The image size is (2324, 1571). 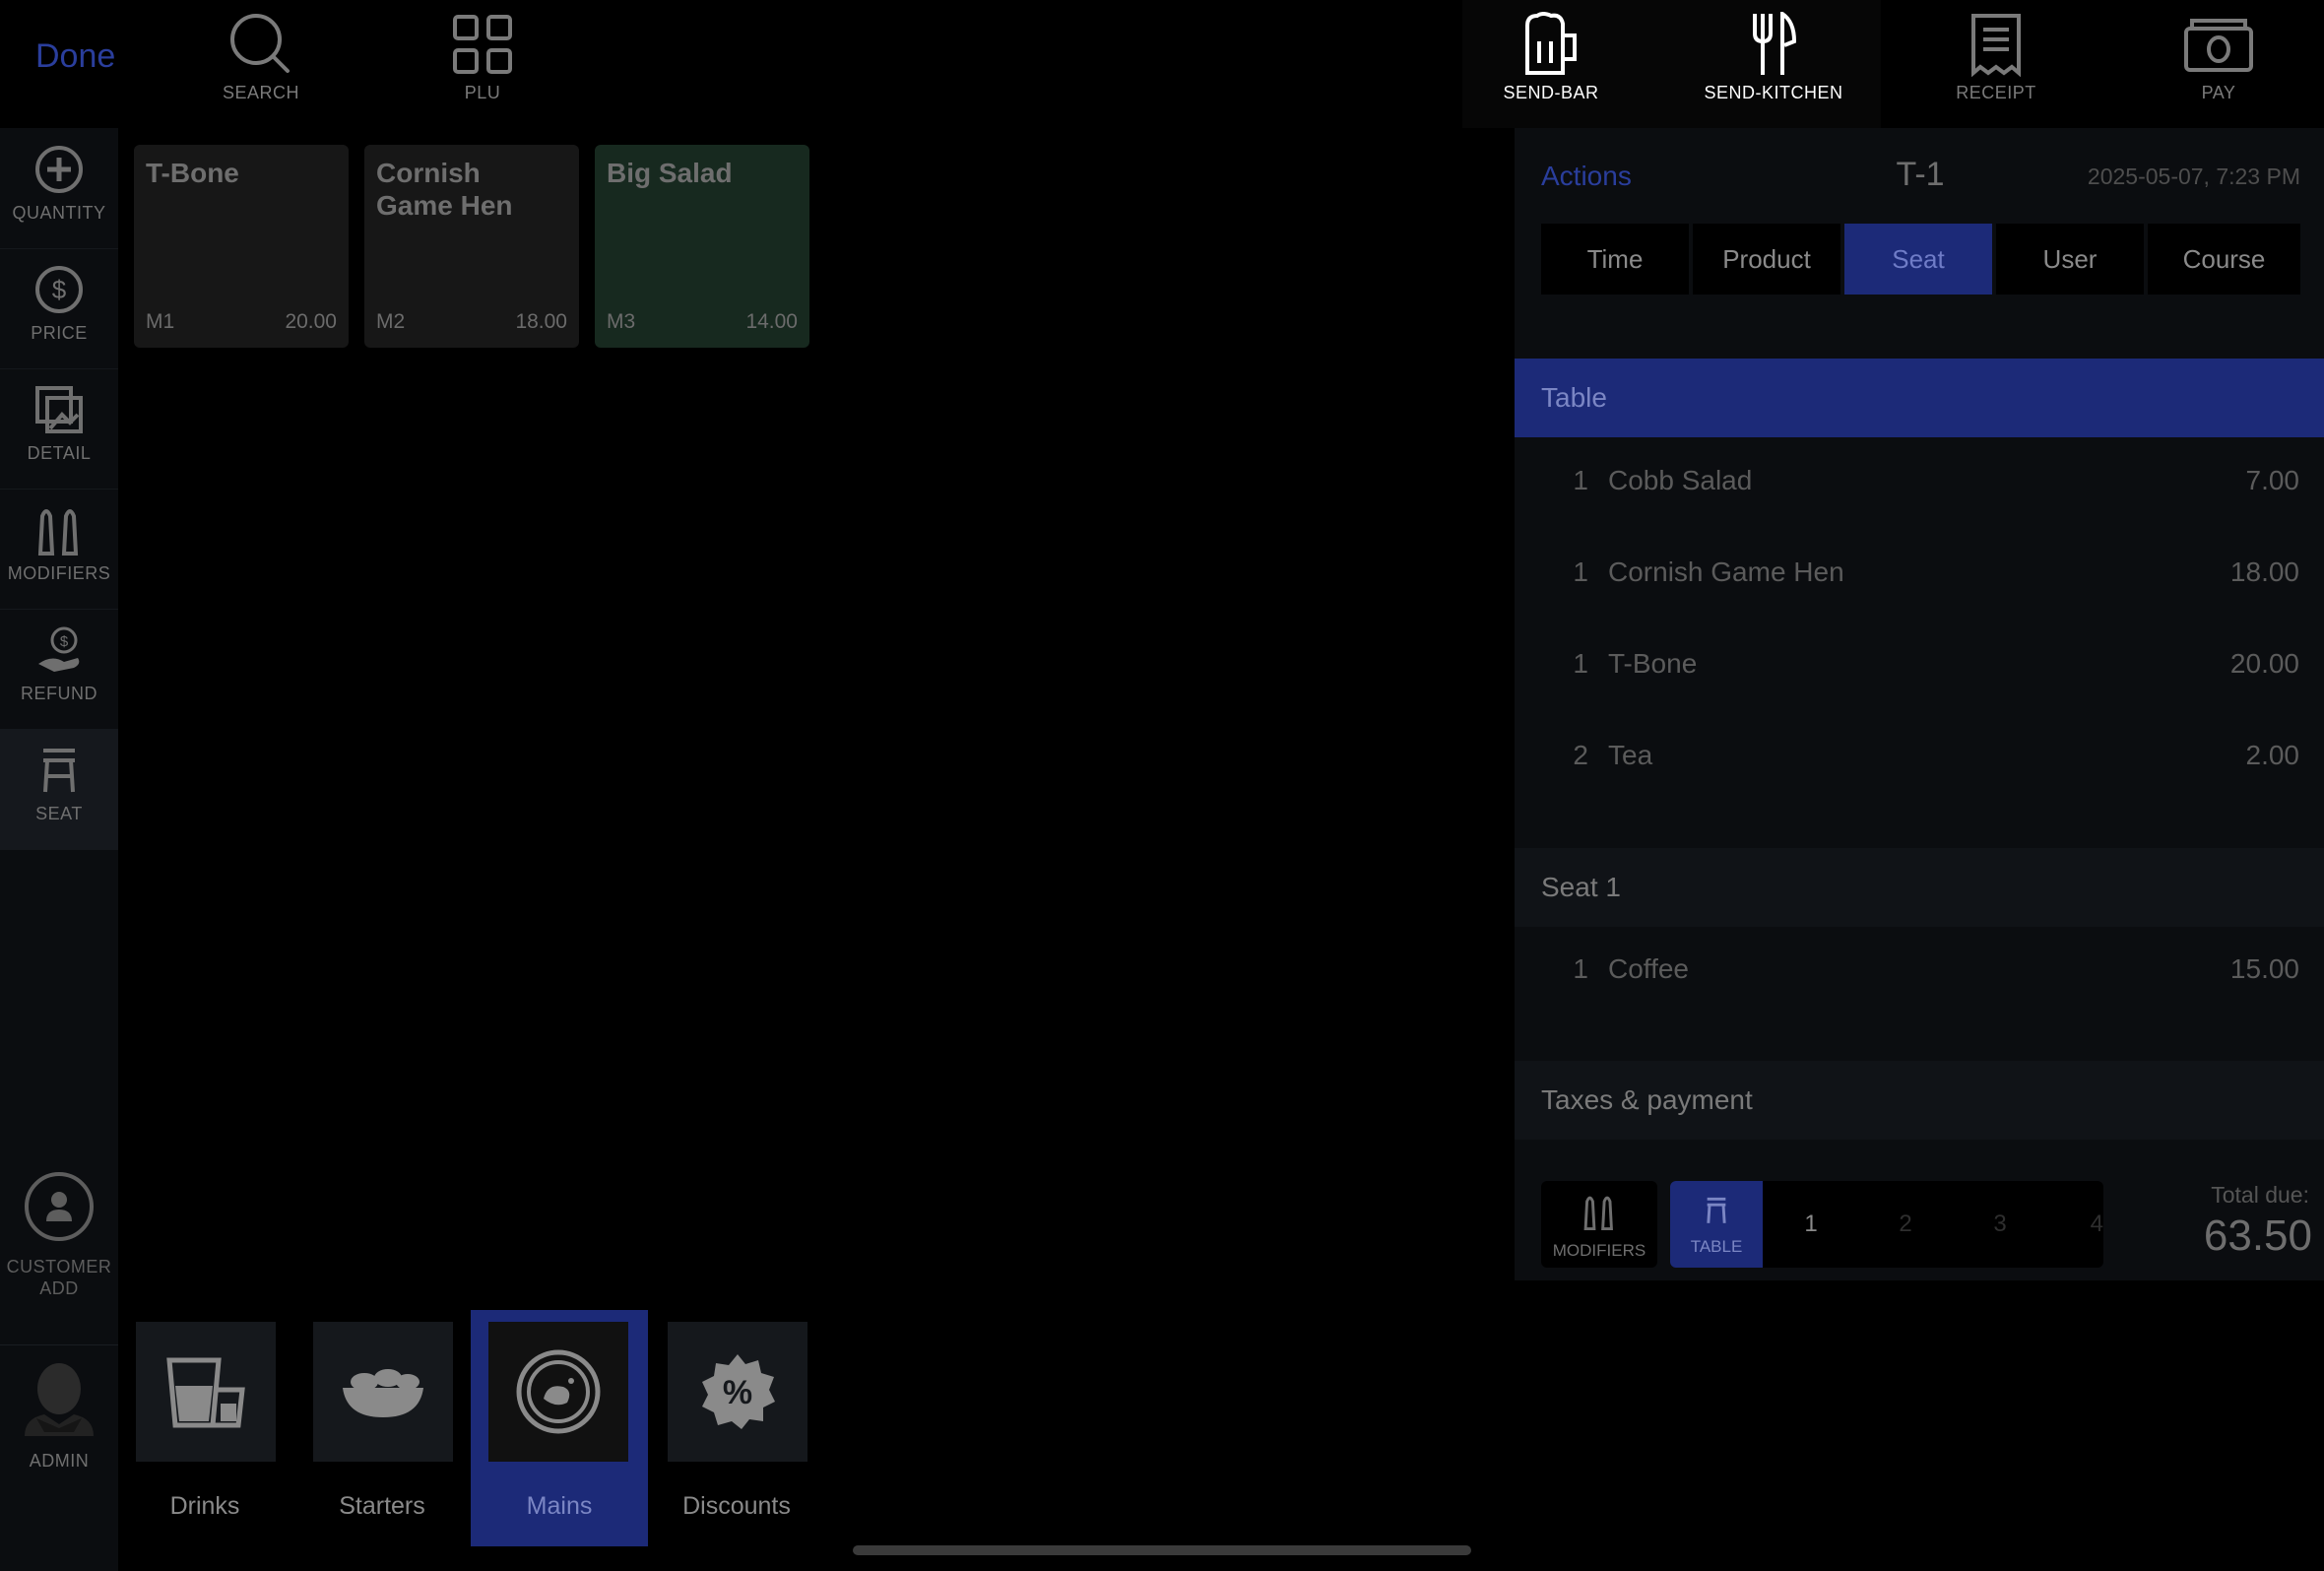 I want to click on plus-circle-icon, so click(x=59, y=169).